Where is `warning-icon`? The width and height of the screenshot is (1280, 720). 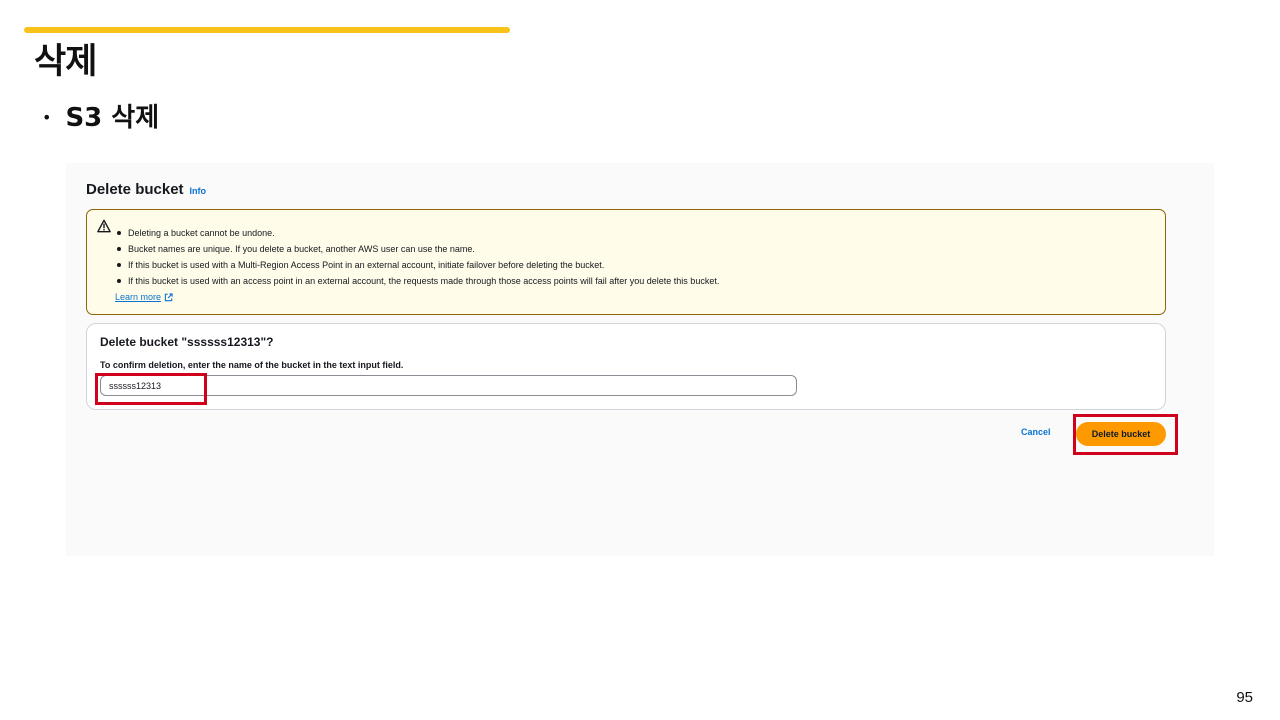
warning-icon is located at coordinates (104, 226).